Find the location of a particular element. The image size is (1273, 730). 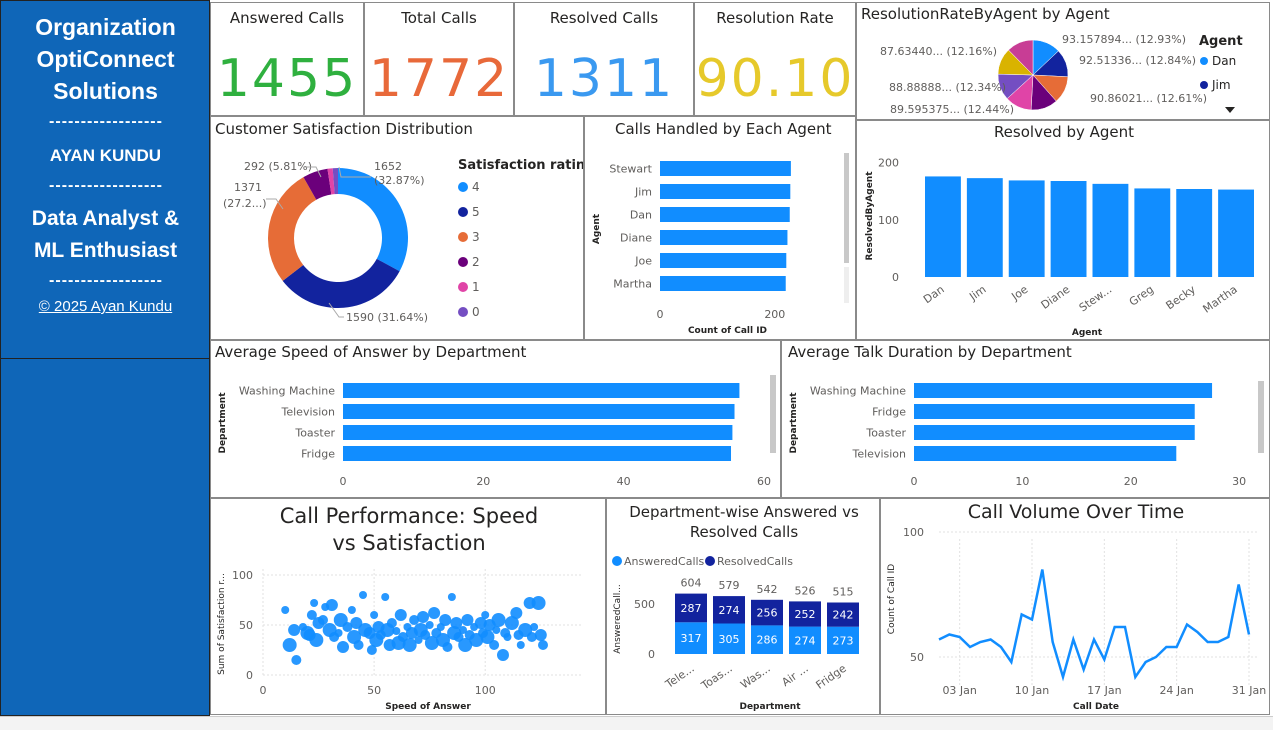

kpi-answered-calls: Answered Calls 1455 is located at coordinates (287, 59).